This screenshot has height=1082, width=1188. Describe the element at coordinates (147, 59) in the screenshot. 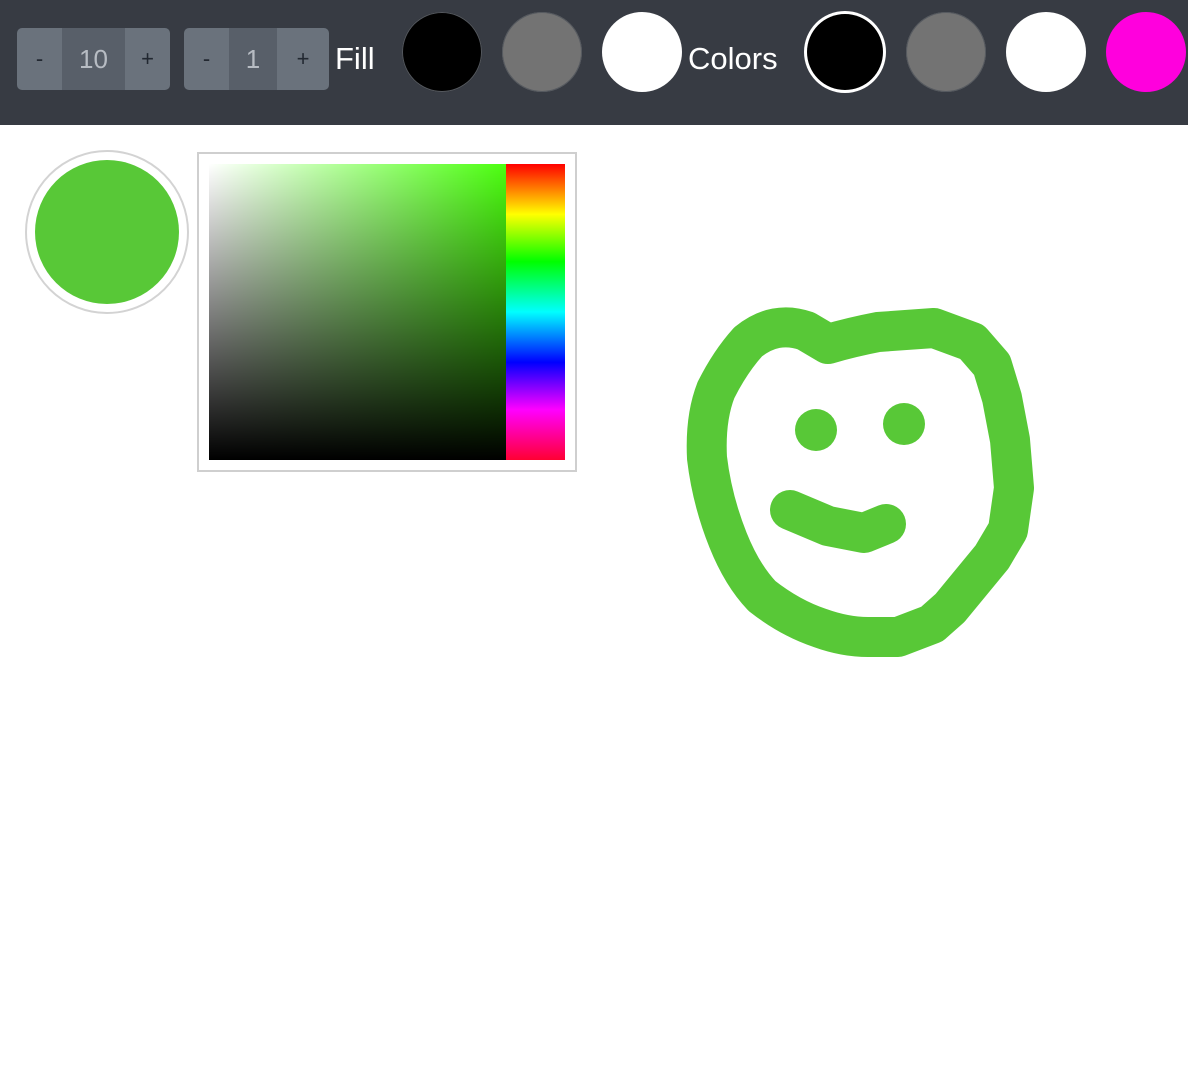

I see `size-increment-button: +` at that location.